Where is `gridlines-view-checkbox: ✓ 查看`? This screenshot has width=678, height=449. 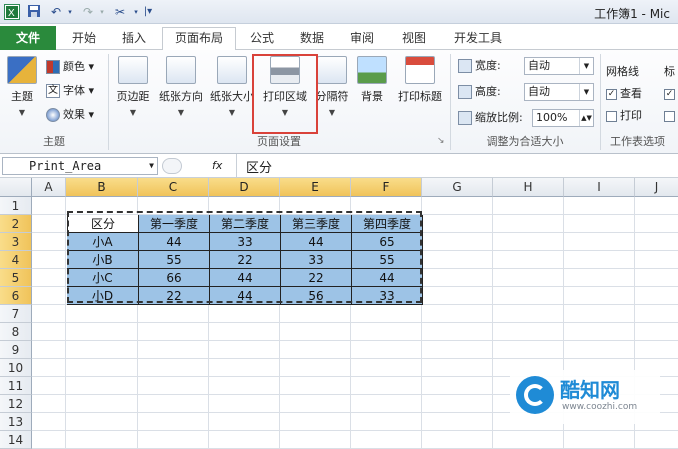
gridlines-view-checkbox: ✓ 查看 is located at coordinates (624, 94).